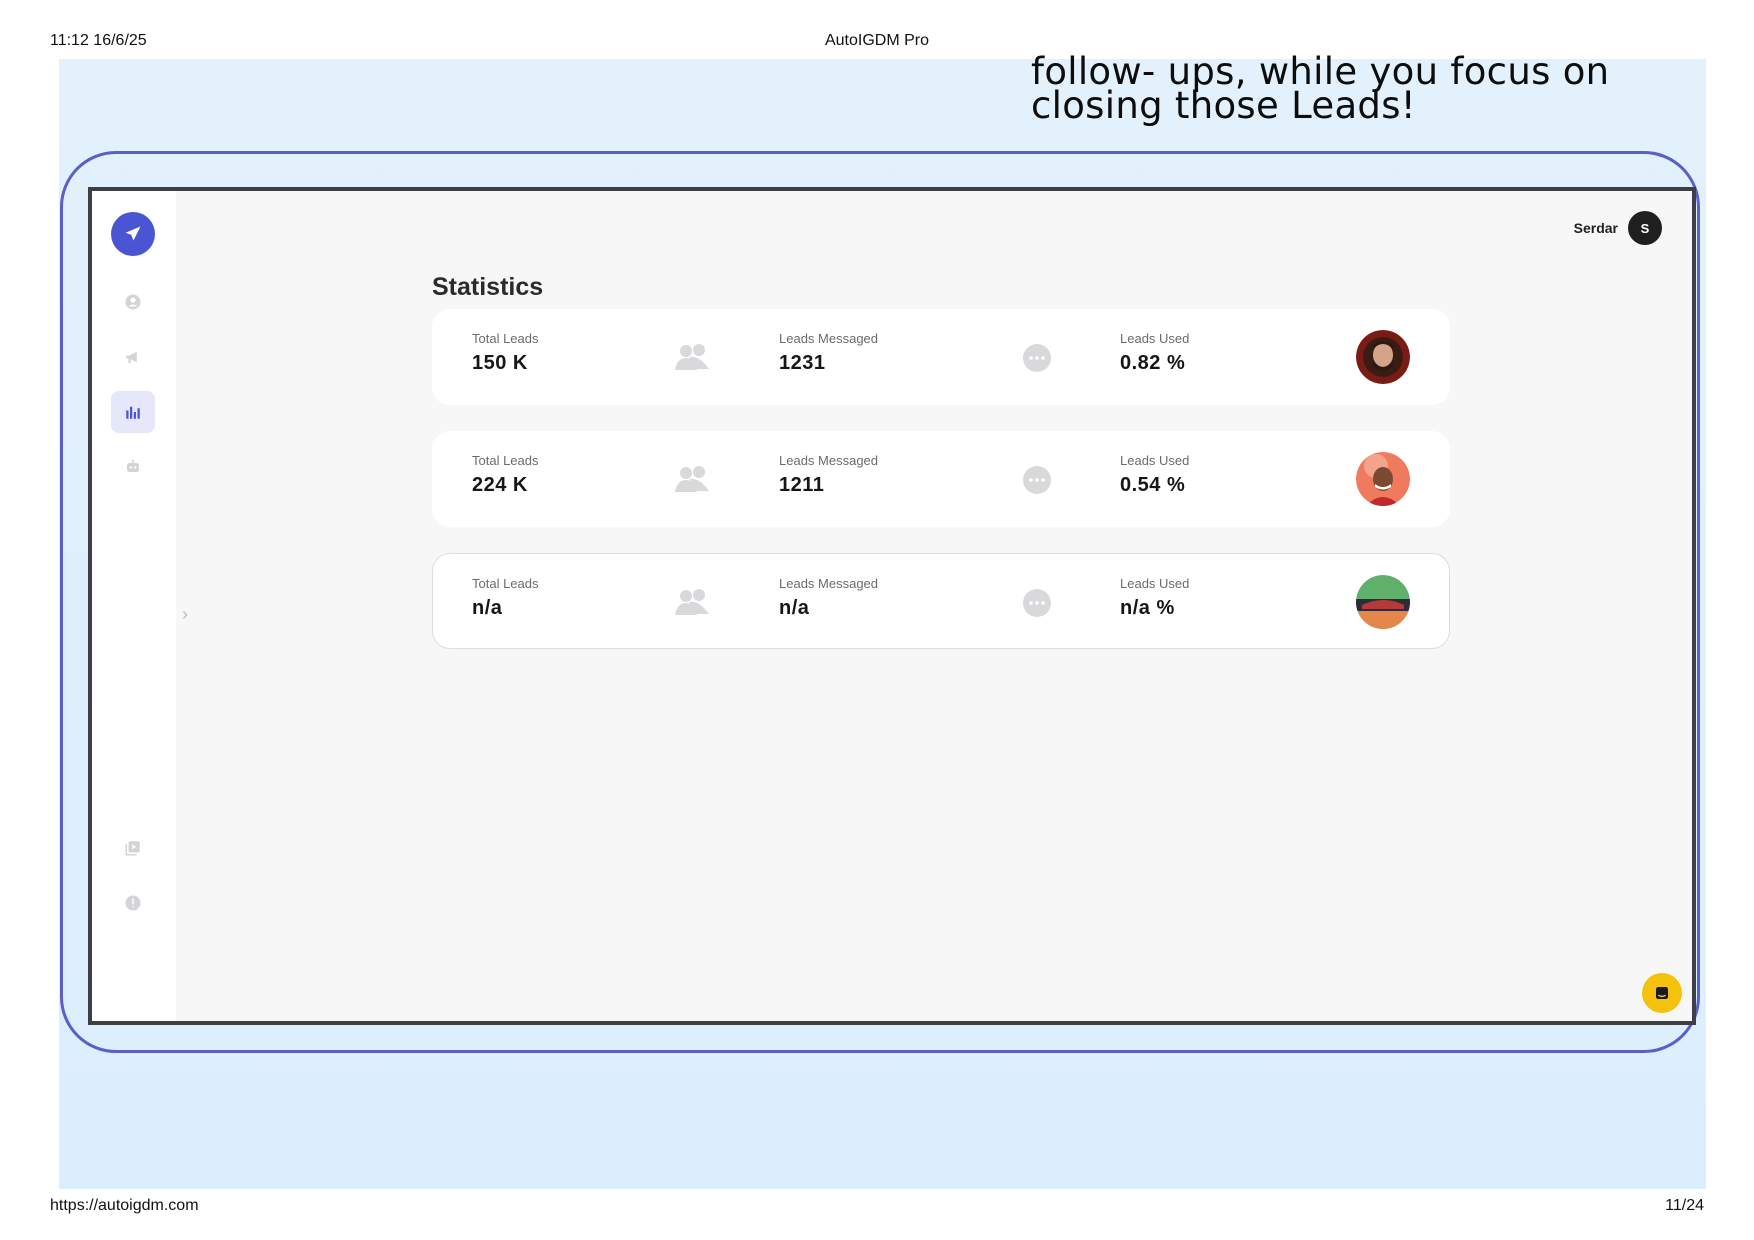 The width and height of the screenshot is (1754, 1240). I want to click on app-logo, so click(133, 234).